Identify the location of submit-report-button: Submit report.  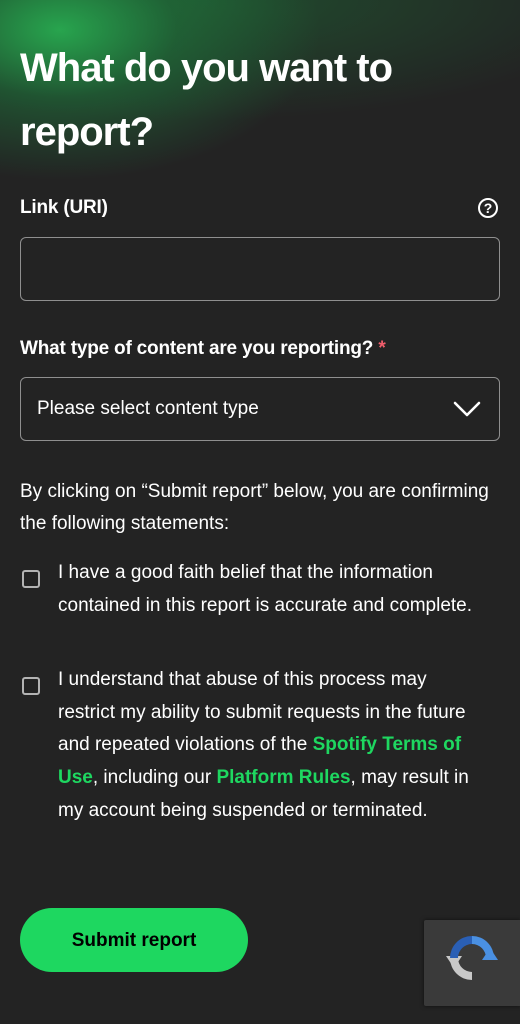
(134, 940).